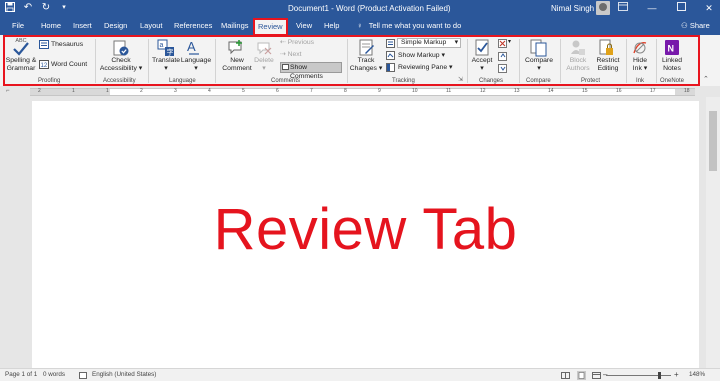 This screenshot has height=381, width=720. I want to click on new-comment-label-1: New, so click(237, 60).